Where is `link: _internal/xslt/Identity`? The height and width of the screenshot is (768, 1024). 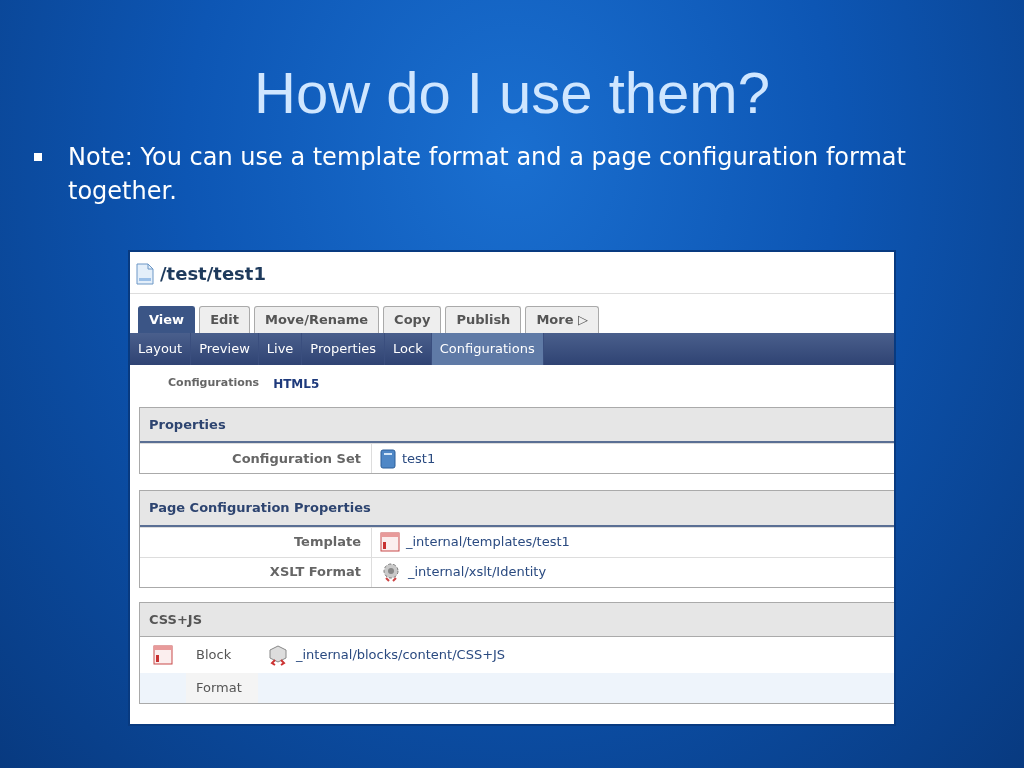 link: _internal/xslt/Identity is located at coordinates (477, 572).